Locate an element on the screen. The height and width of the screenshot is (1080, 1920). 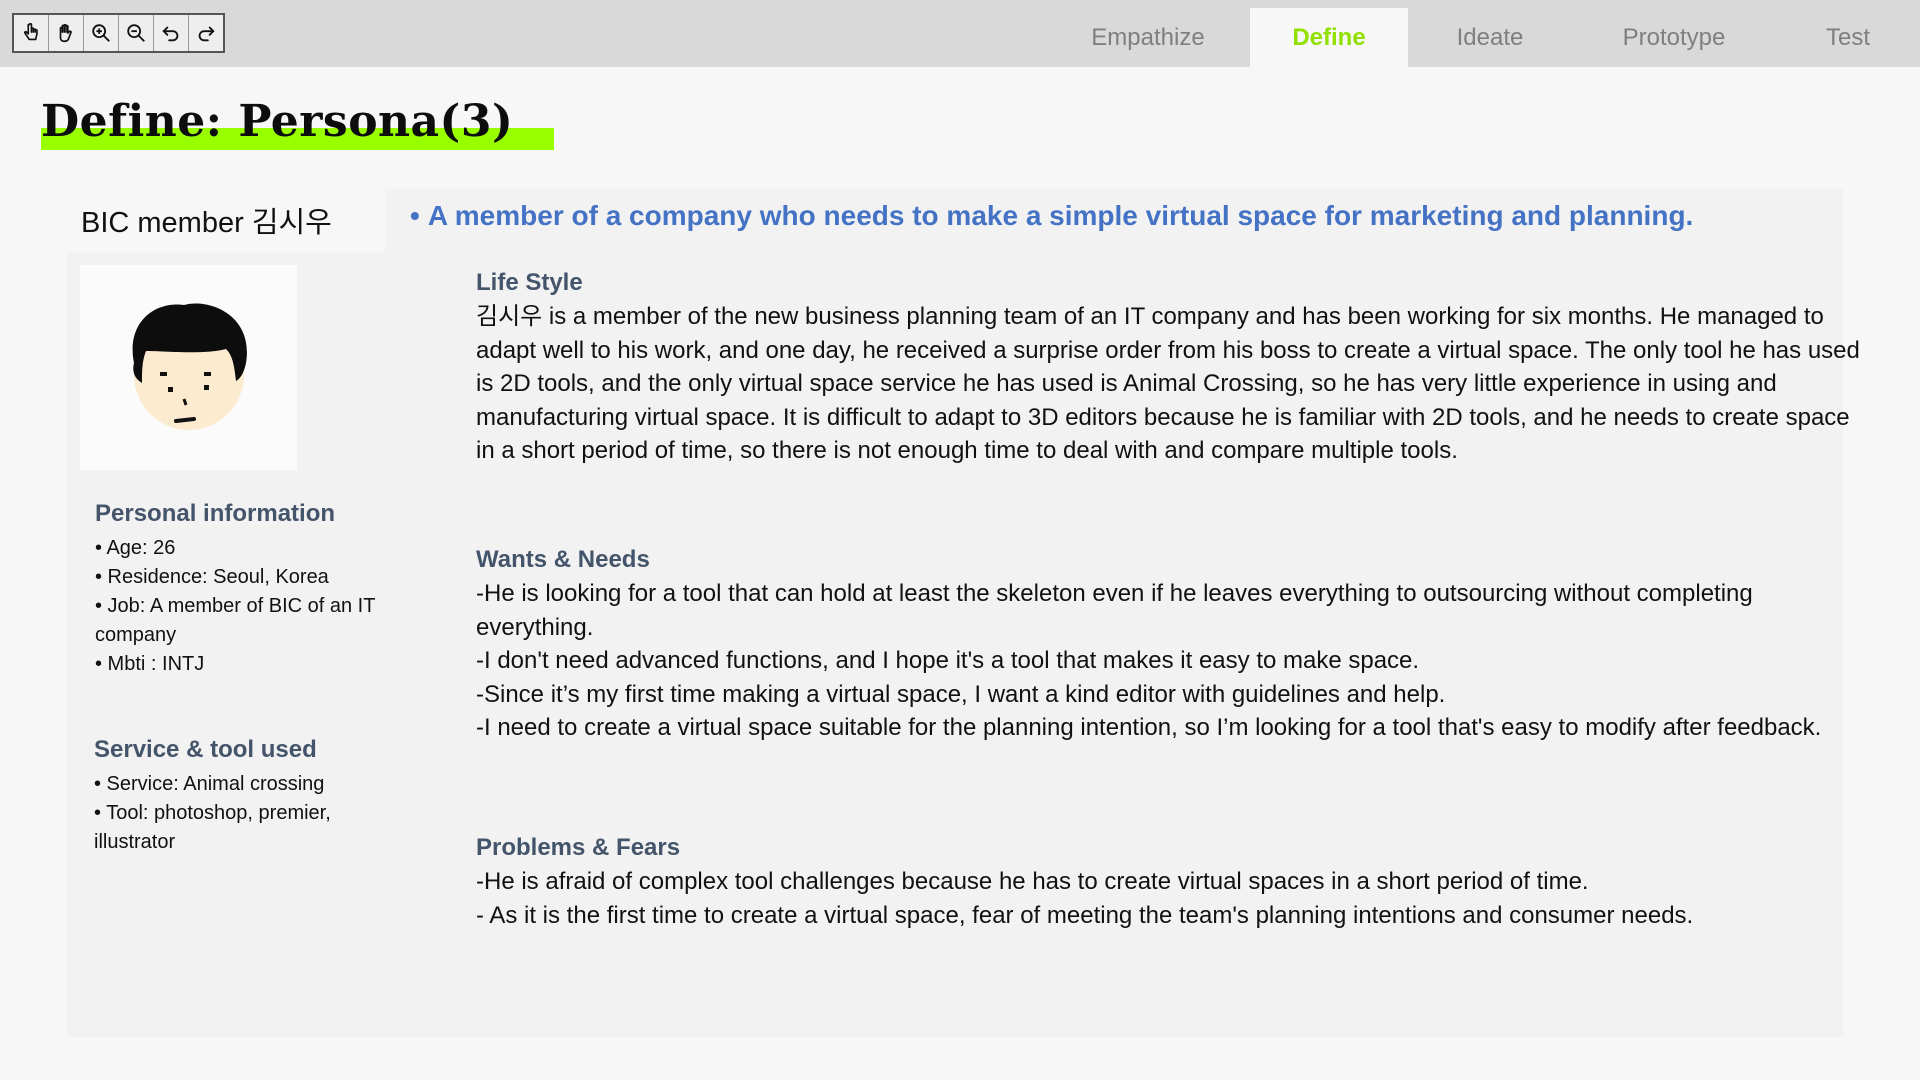
service-tool-heading: Service & tool used is located at coordinates (205, 749).